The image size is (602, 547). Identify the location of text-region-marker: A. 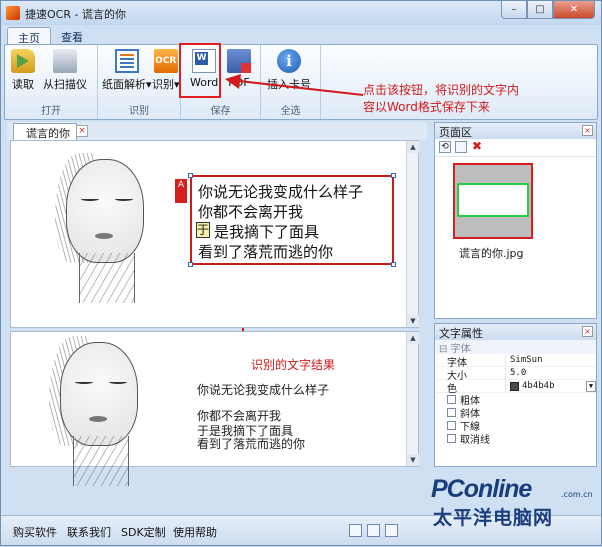
(181, 191).